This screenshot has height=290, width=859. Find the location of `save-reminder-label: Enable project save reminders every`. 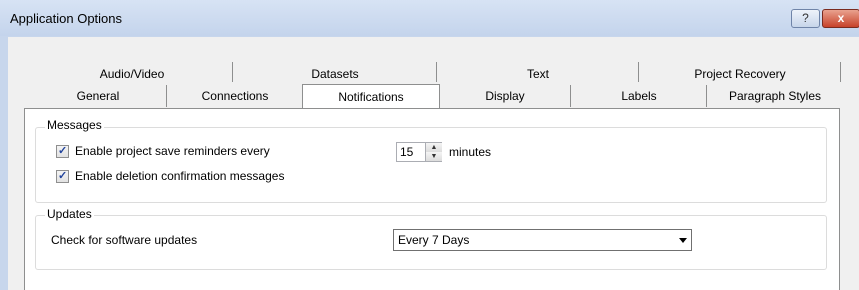

save-reminder-label: Enable project save reminders every is located at coordinates (172, 151).